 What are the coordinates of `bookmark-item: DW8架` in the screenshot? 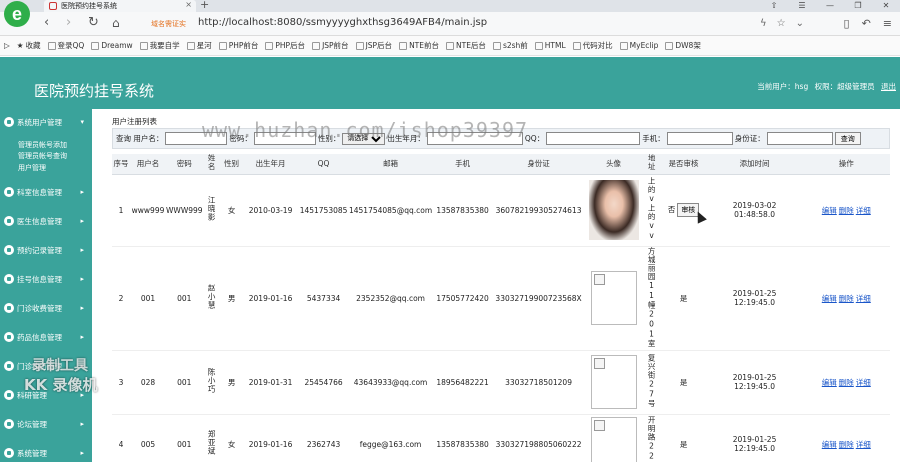 It's located at (683, 45).